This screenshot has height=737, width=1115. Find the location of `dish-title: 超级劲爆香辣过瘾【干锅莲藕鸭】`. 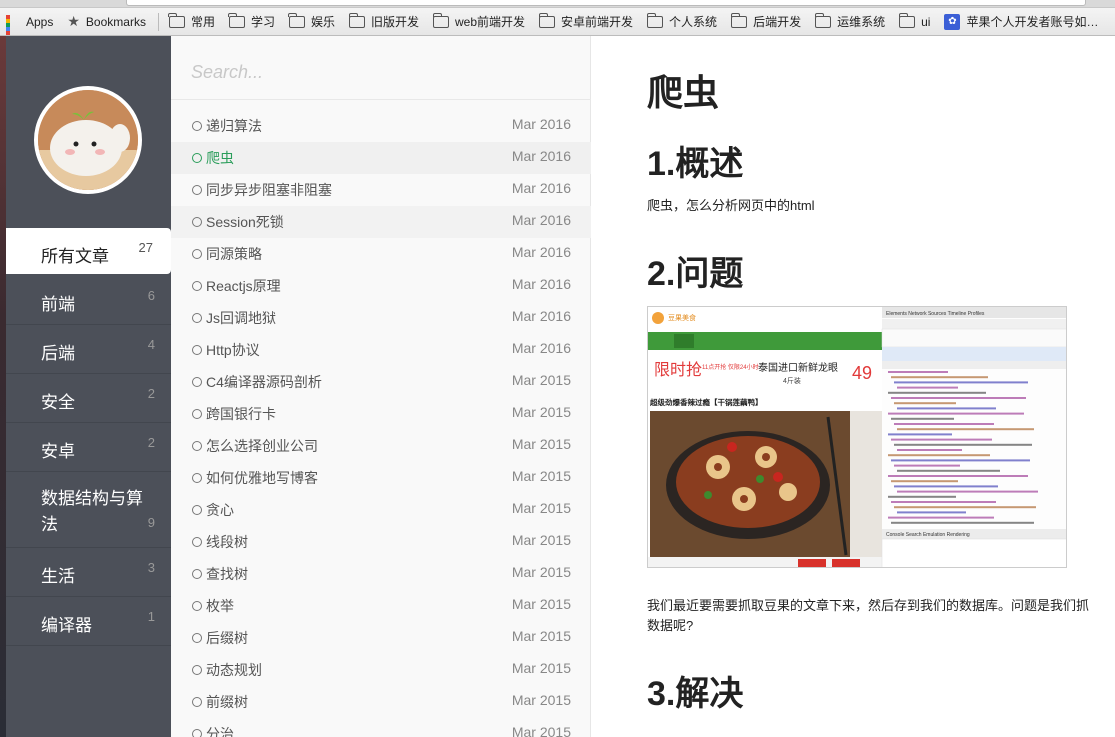

dish-title: 超级劲爆香辣过瘾【干锅莲藕鸭】 is located at coordinates (706, 402).